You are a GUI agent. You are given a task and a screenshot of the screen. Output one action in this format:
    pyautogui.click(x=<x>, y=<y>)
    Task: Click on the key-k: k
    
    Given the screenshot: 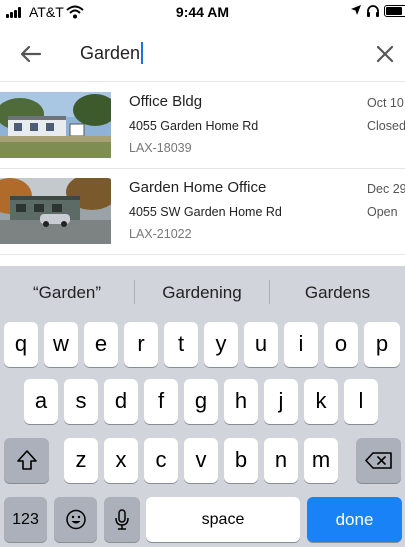 What is the action you would take?
    pyautogui.click(x=321, y=401)
    